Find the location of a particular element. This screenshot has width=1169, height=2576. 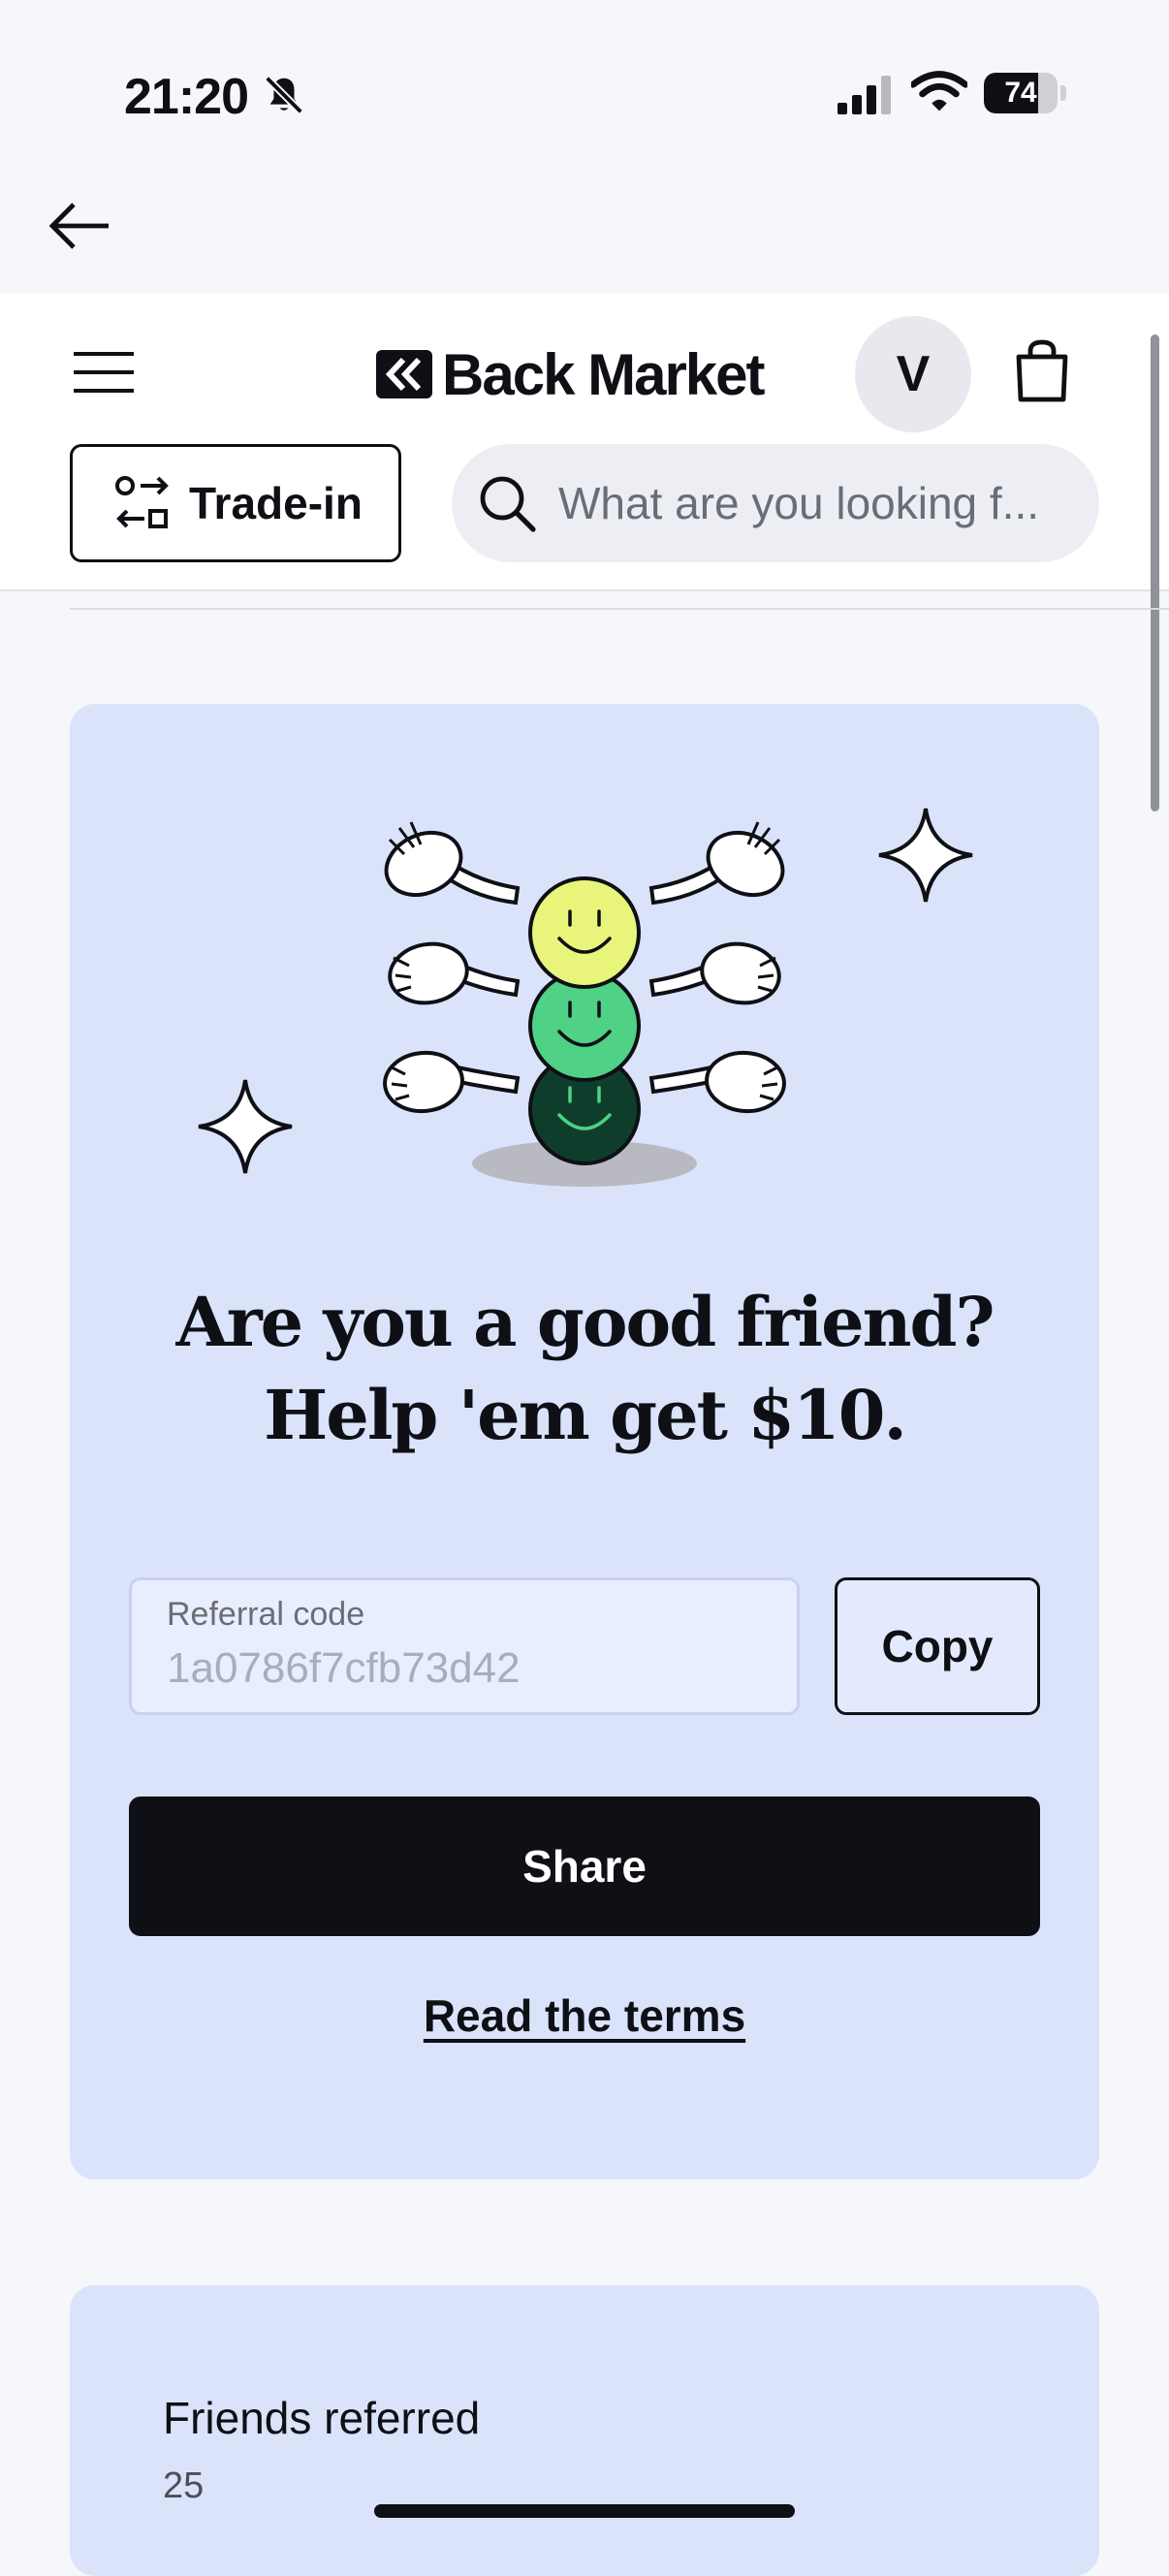

copy-button: Copy is located at coordinates (937, 1646).